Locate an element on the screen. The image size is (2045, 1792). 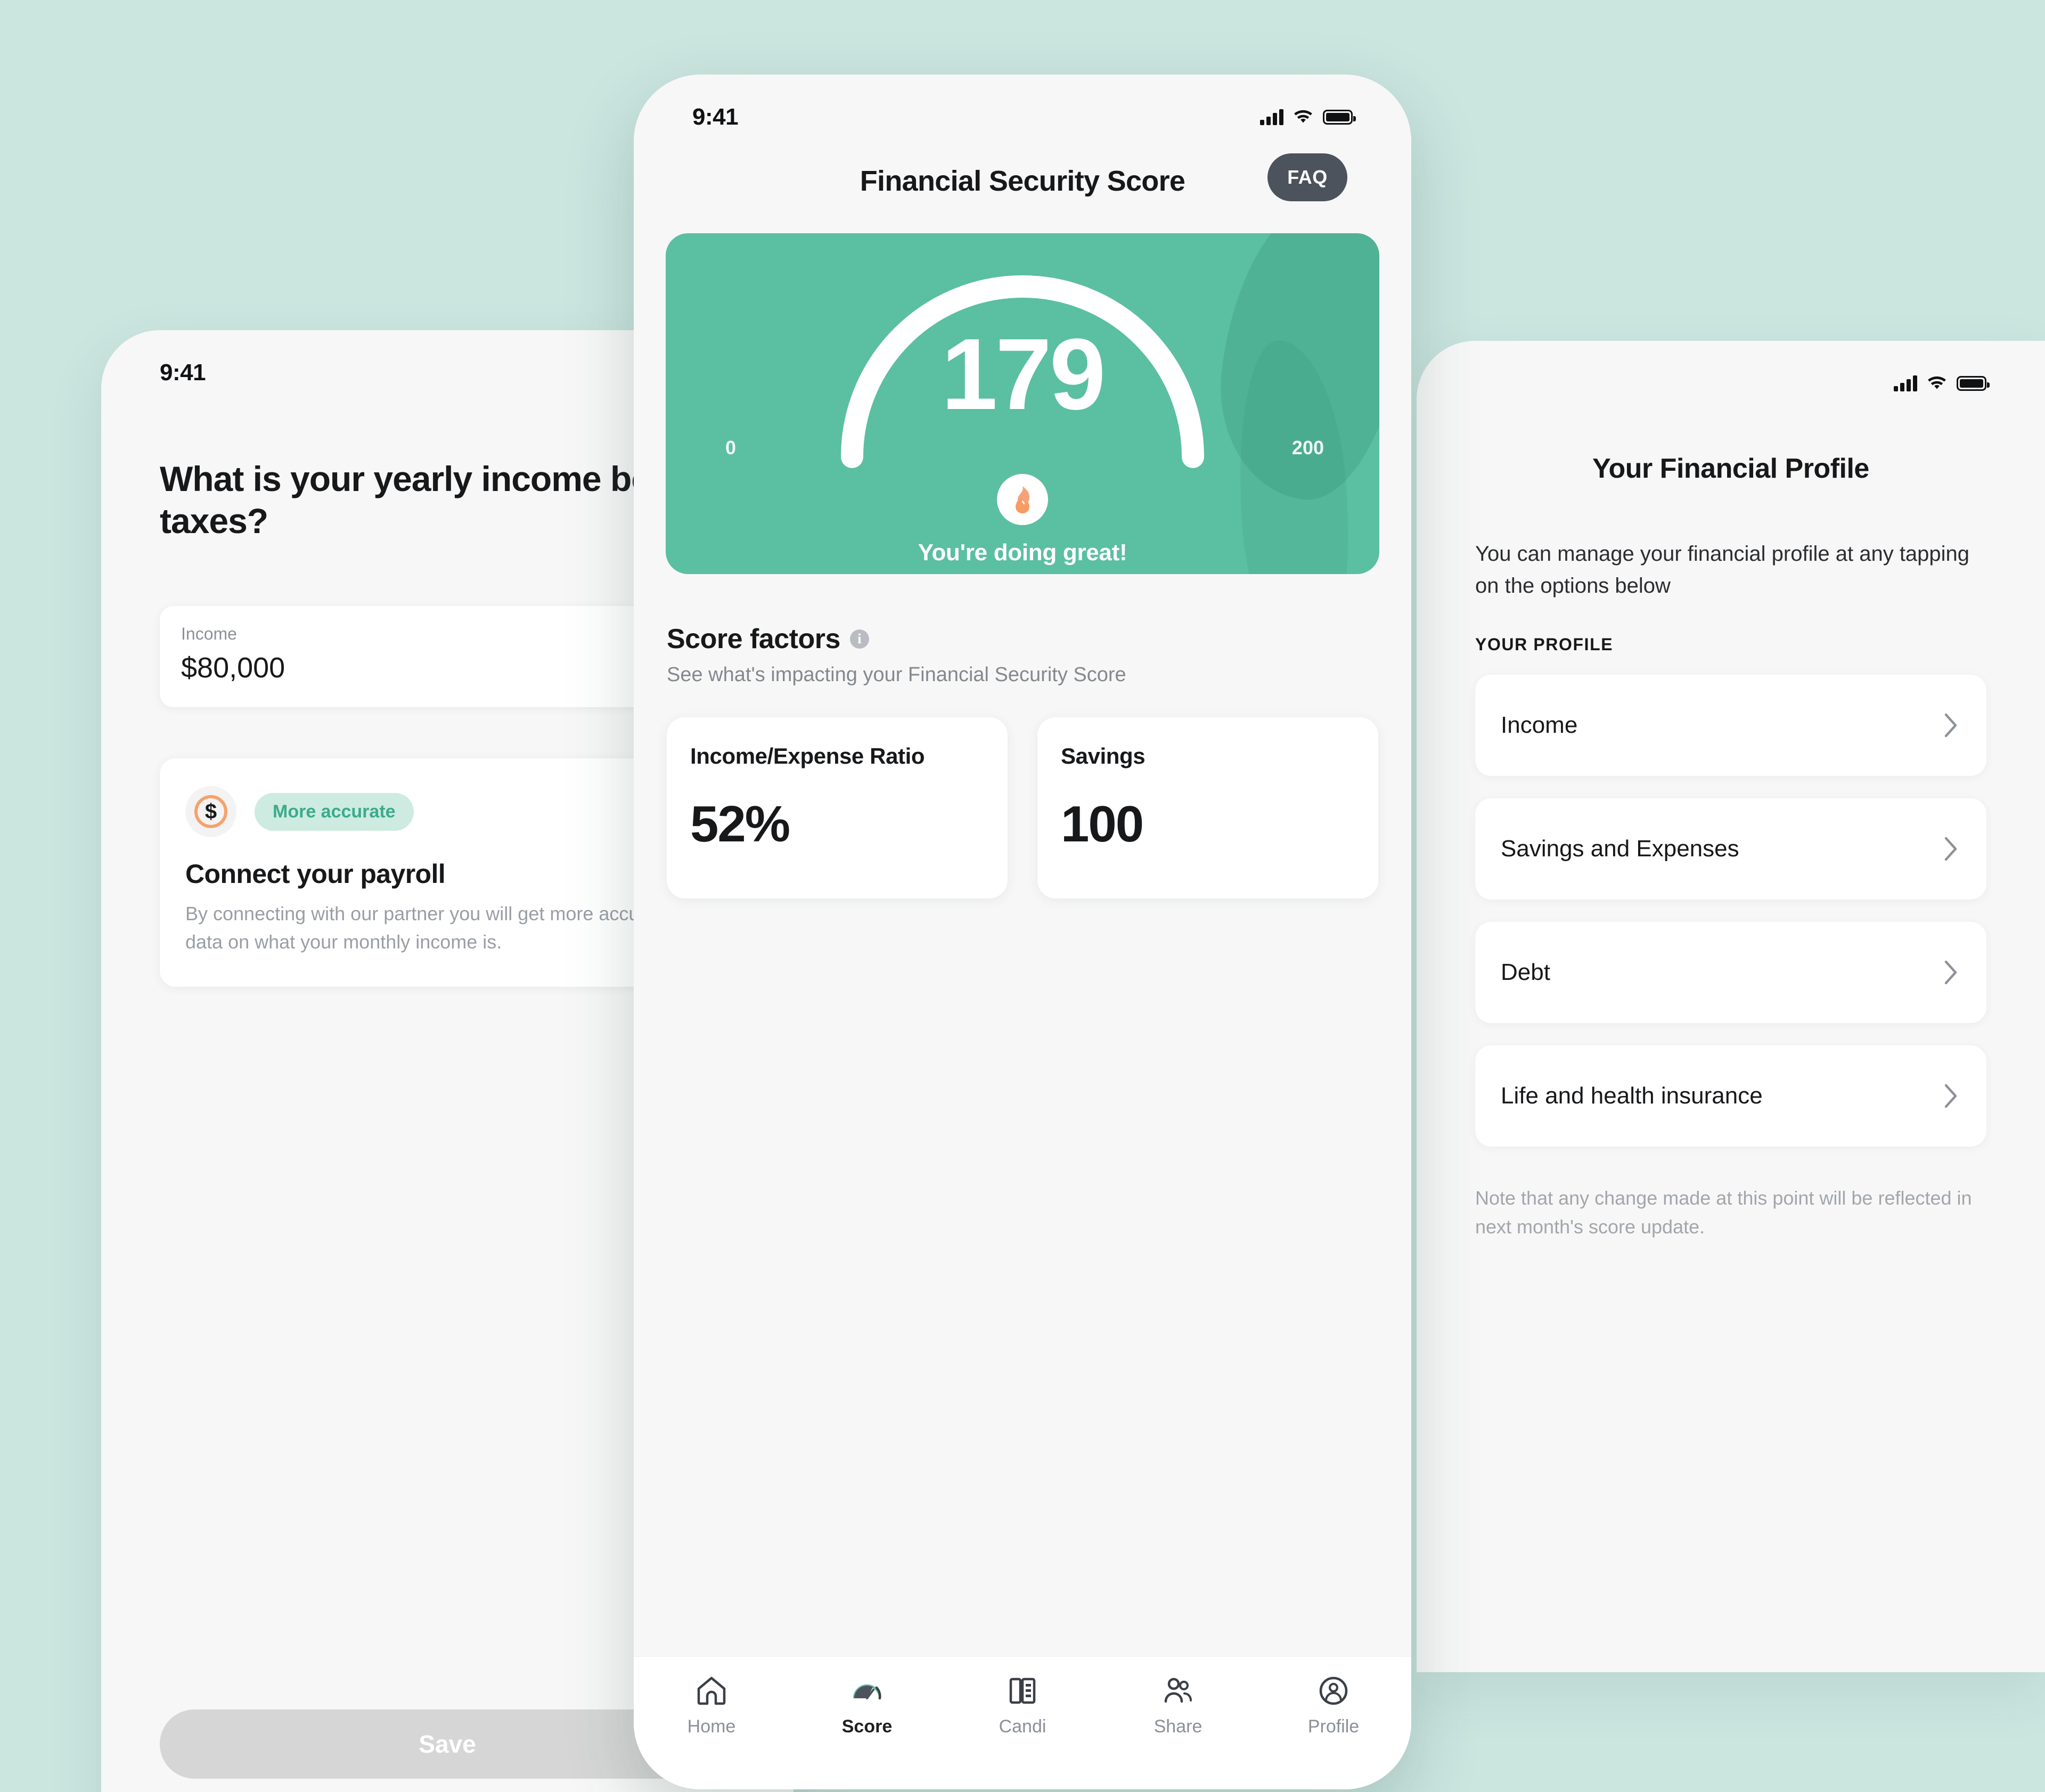
bottom-tab-bar: Home Score Candi Share Profile is located at coordinates (1023, 1722).